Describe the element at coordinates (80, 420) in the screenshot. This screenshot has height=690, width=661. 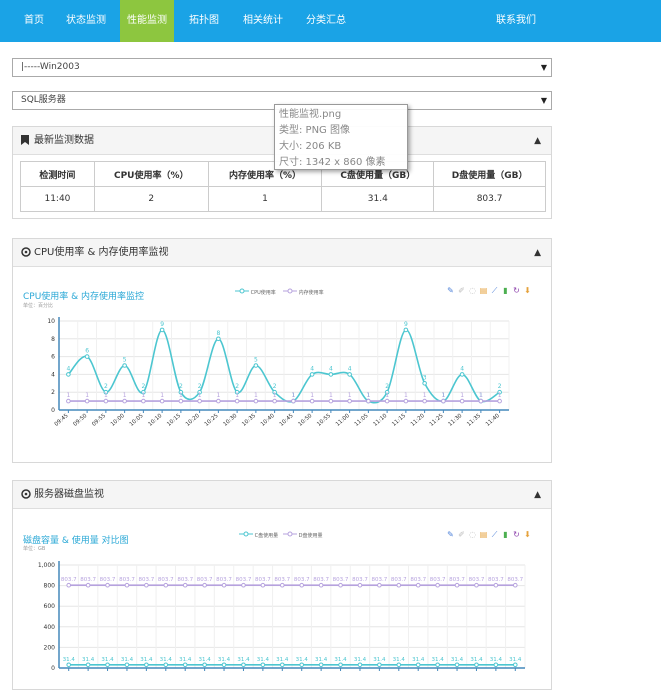
I see `x-tick-label: 09:50` at that location.